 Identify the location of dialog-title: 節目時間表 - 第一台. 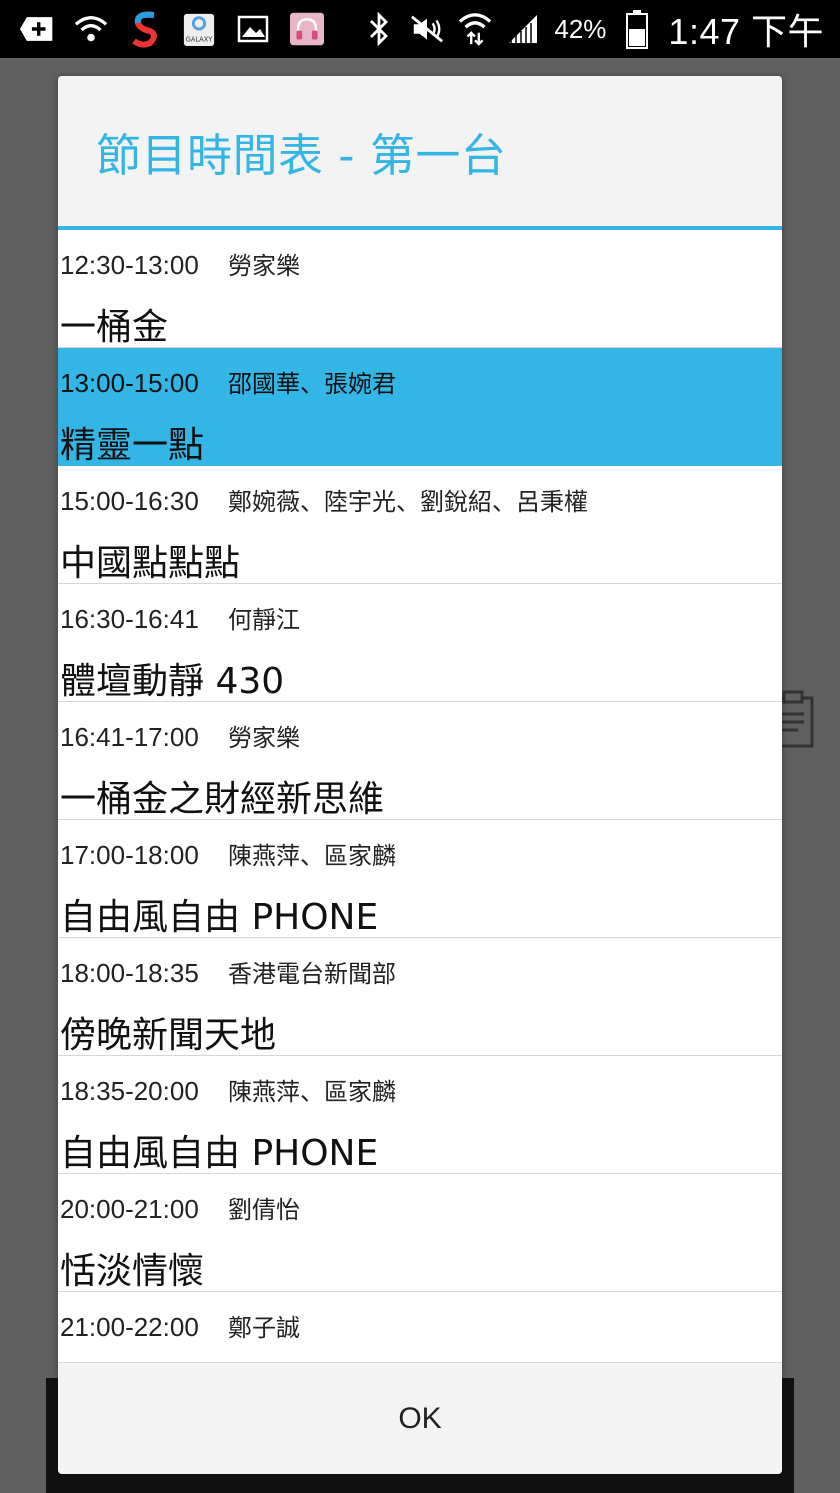
(301, 155).